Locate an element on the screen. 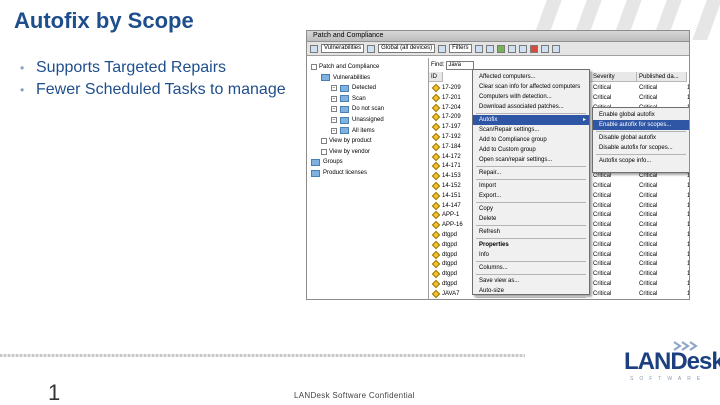  type-combo: Vulnerabilities is located at coordinates (343, 48).